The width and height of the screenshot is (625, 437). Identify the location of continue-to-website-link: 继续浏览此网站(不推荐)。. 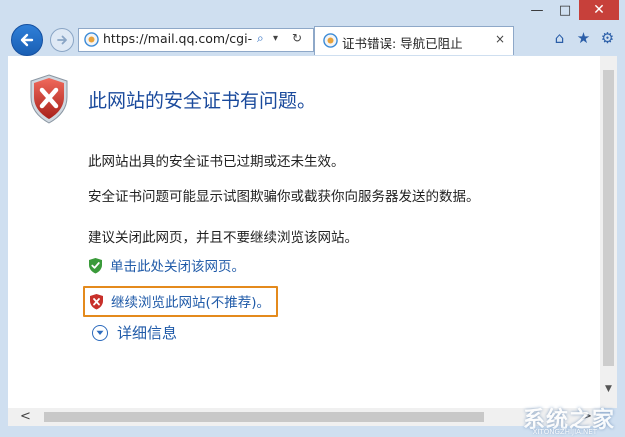
(181, 301).